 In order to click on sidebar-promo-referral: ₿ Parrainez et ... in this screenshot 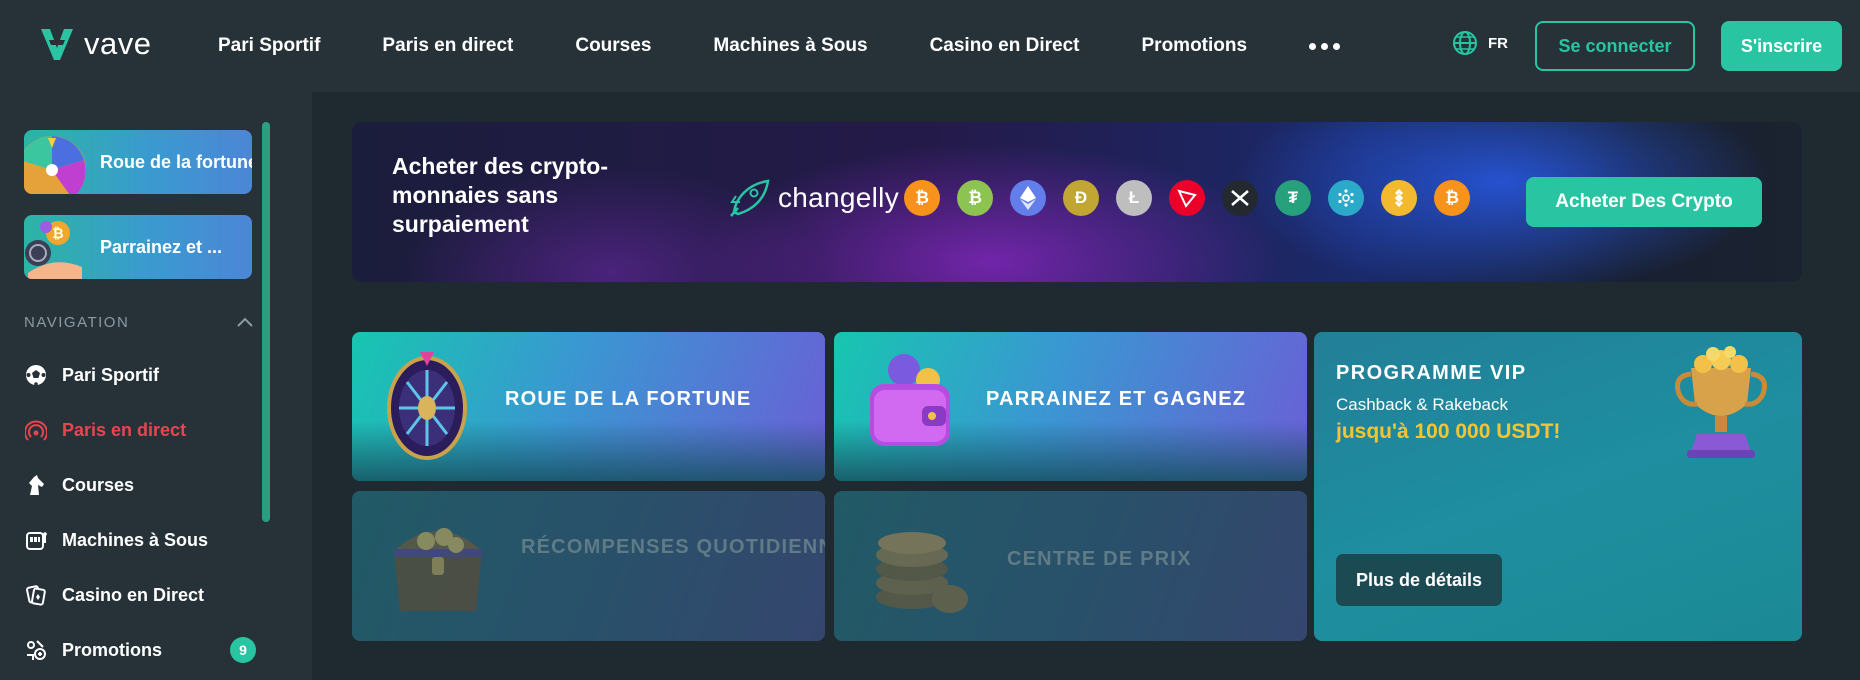, I will do `click(138, 247)`.